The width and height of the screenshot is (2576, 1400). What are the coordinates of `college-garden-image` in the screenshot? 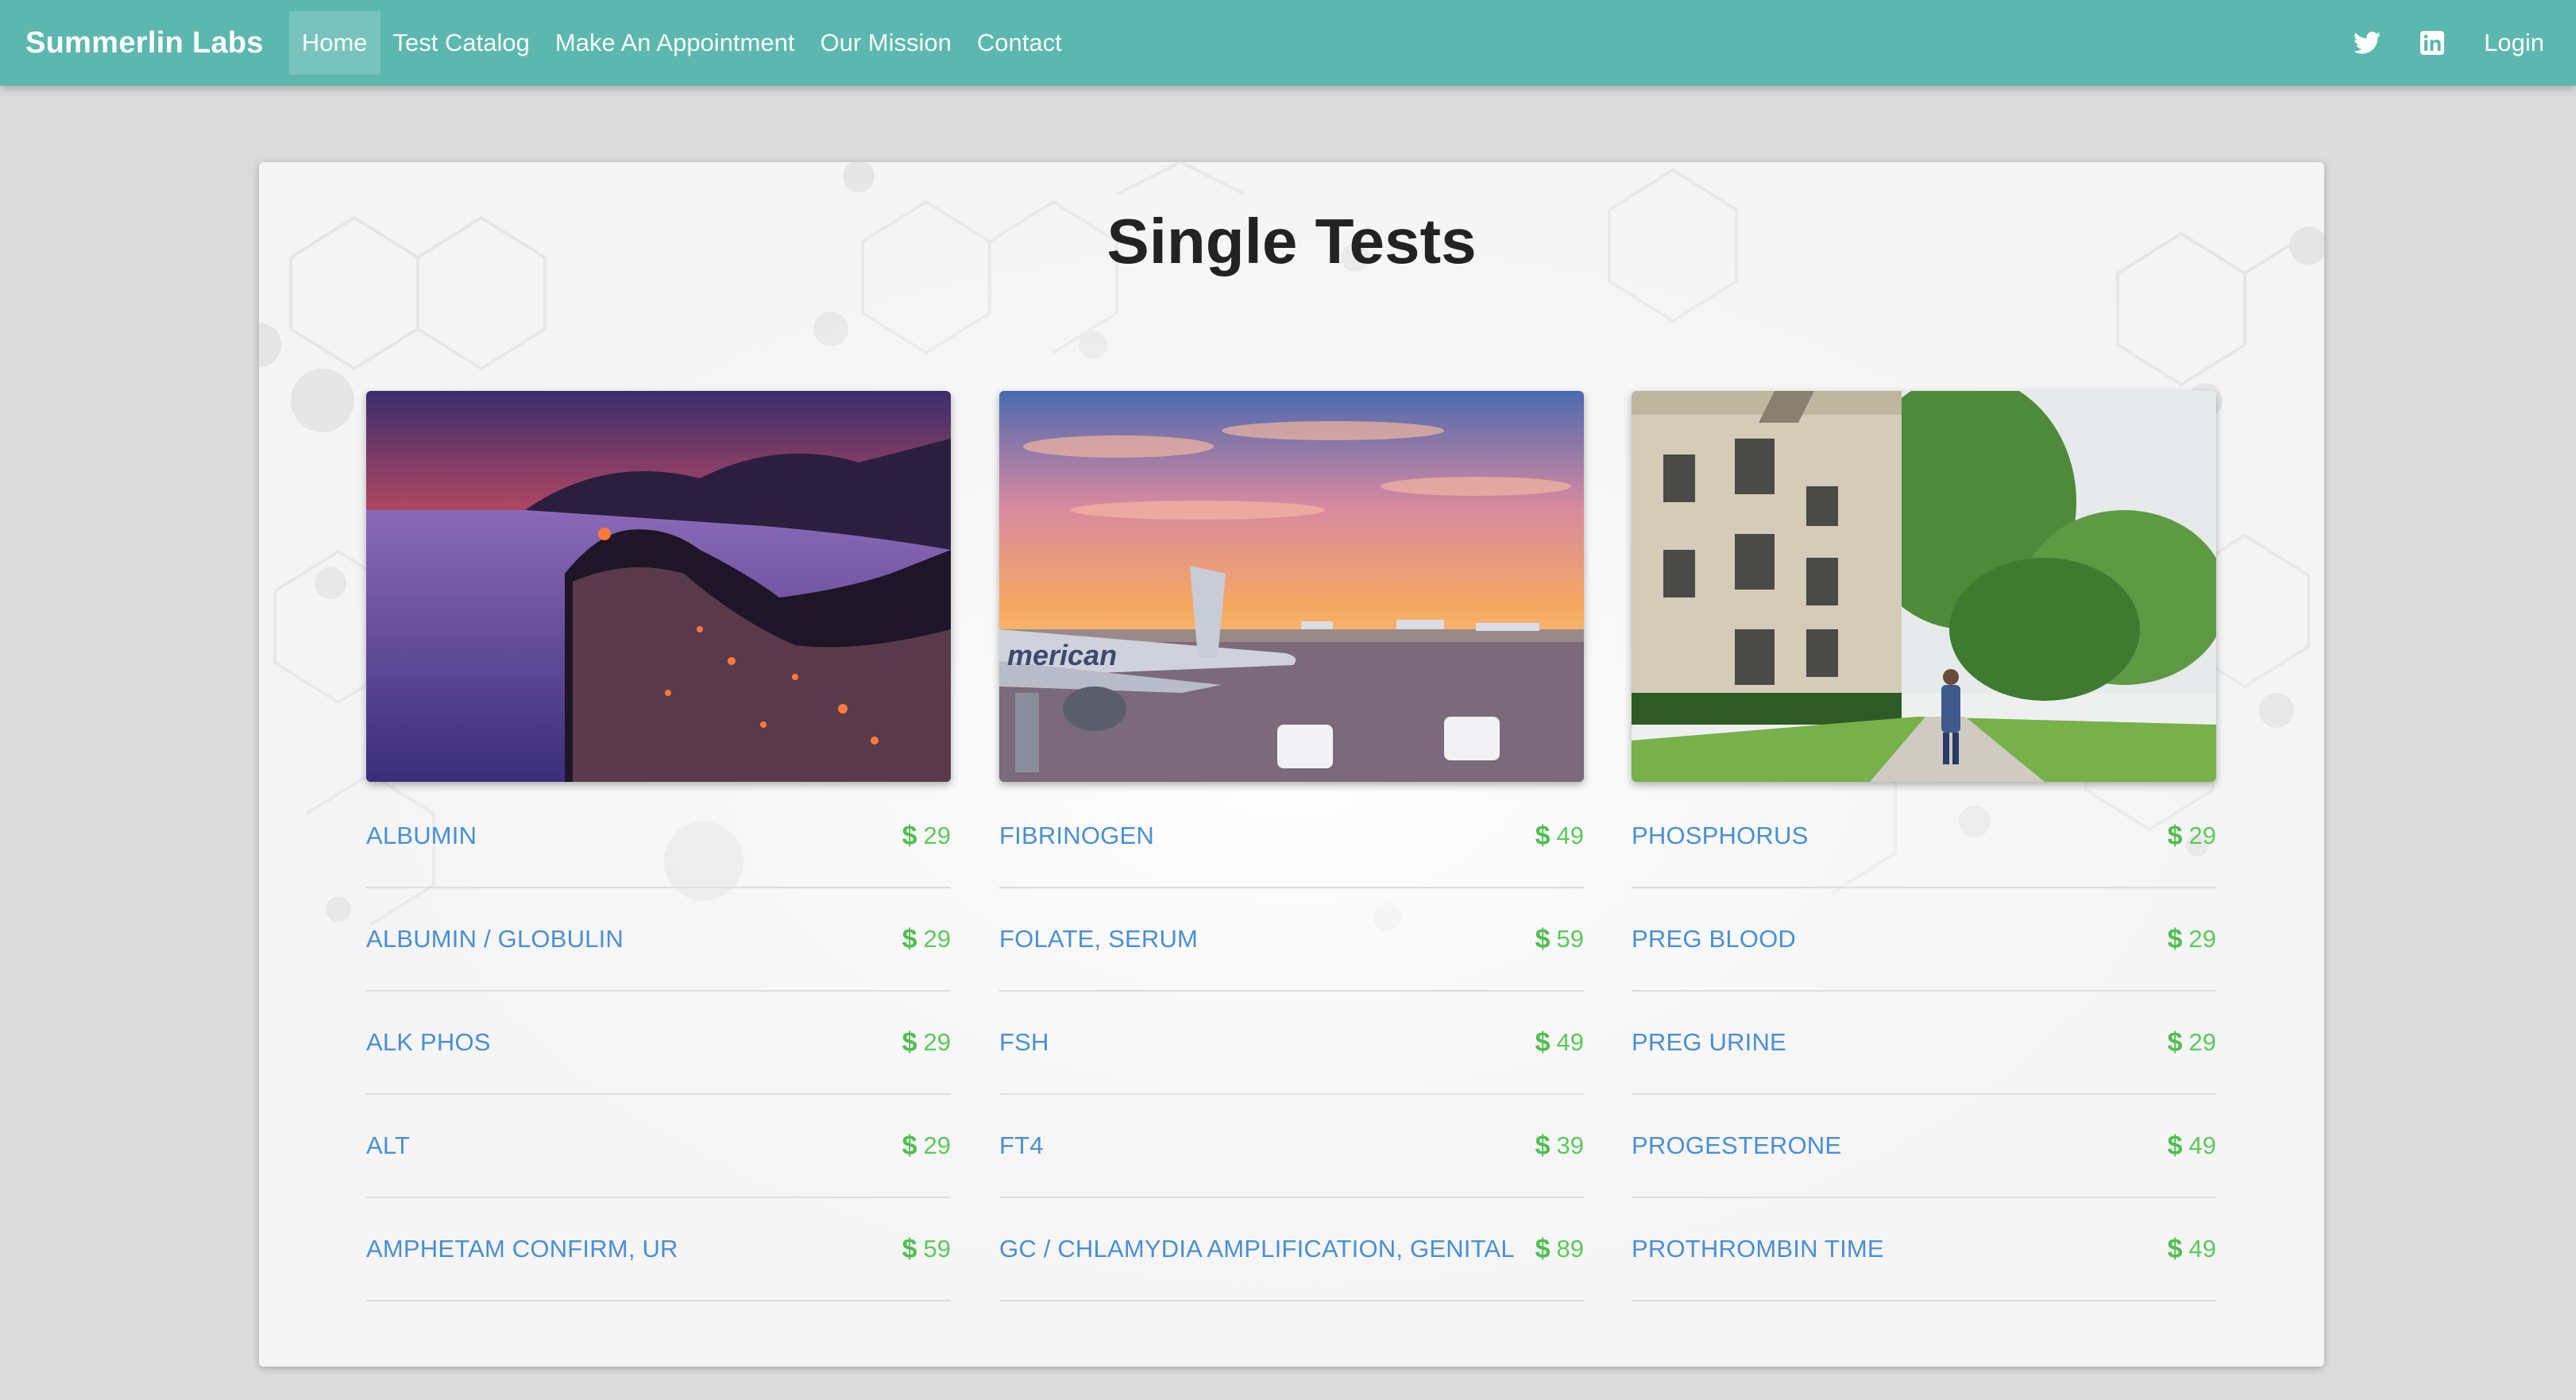 It's located at (1924, 587).